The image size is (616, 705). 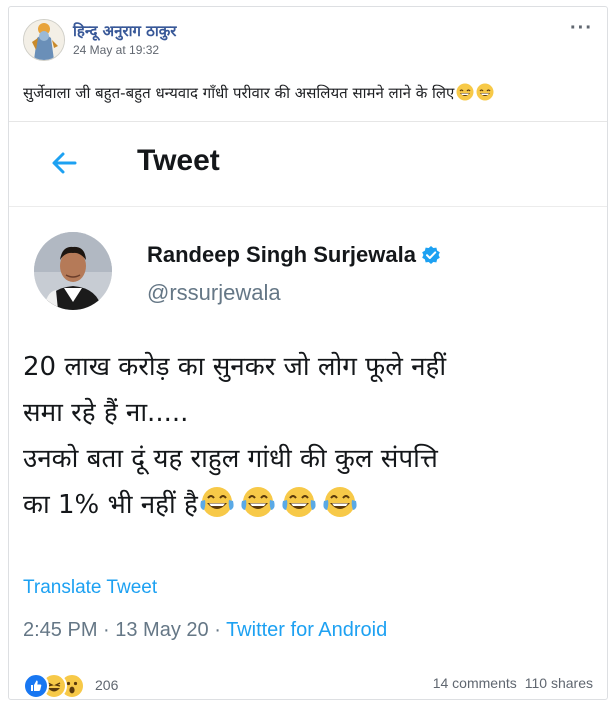 What do you see at coordinates (308, 40) in the screenshot?
I see `post-header: हिन्दू अनुराग ठाकुर 24 May at 19:32 ···` at bounding box center [308, 40].